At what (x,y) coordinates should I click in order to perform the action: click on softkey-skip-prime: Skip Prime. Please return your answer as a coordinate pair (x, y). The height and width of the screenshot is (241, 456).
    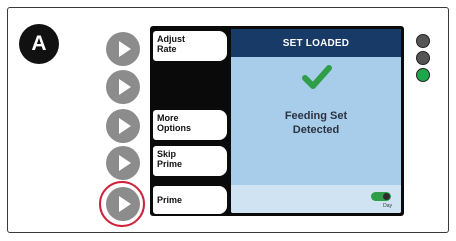
    Looking at the image, I should click on (190, 161).